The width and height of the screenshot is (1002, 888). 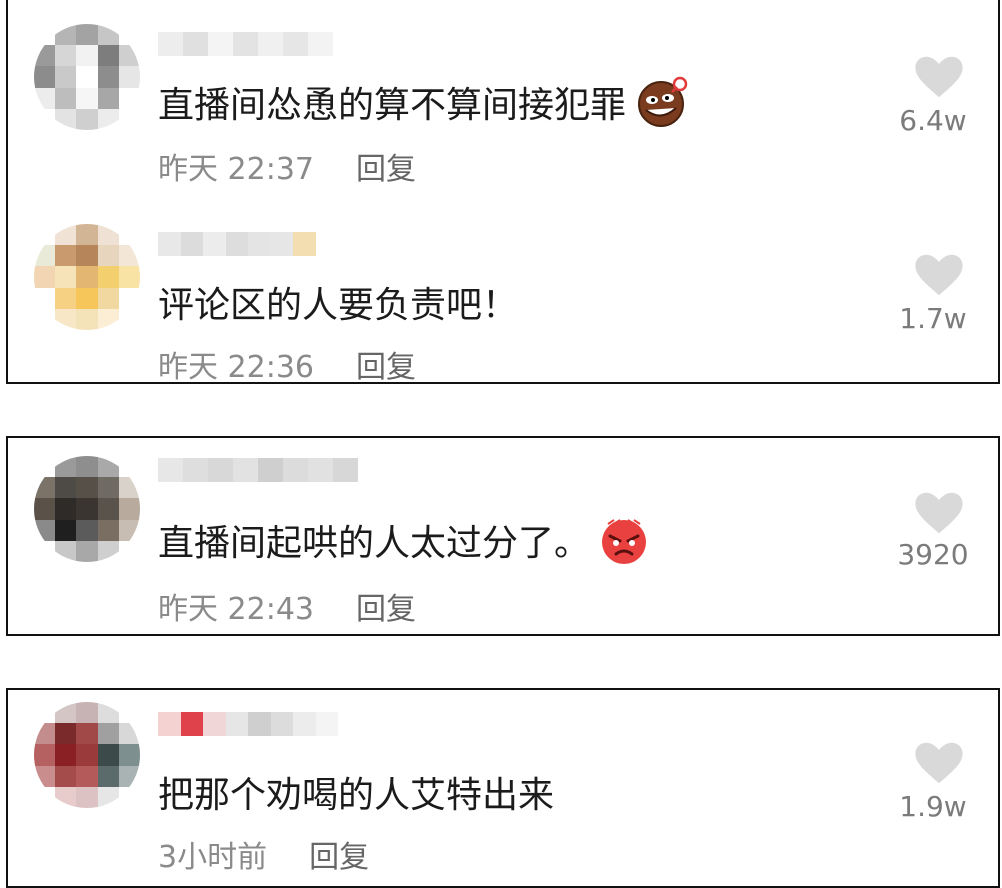 What do you see at coordinates (933, 318) in the screenshot?
I see `like-count: 1.7w` at bounding box center [933, 318].